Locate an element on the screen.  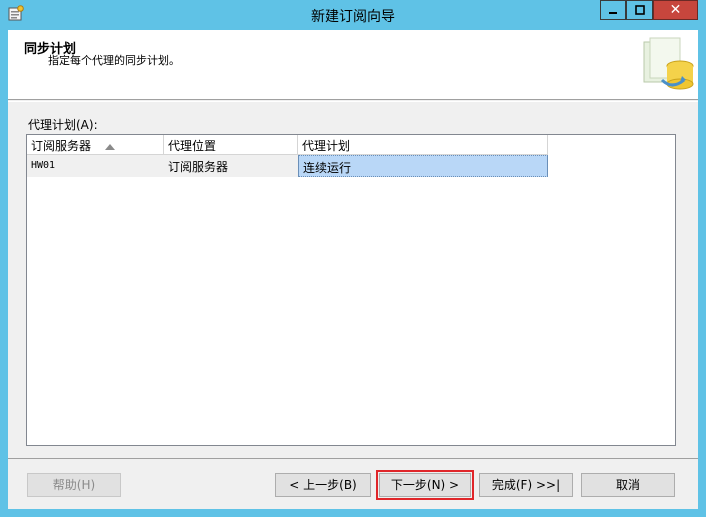
footer-separator is located at coordinates (353, 458).